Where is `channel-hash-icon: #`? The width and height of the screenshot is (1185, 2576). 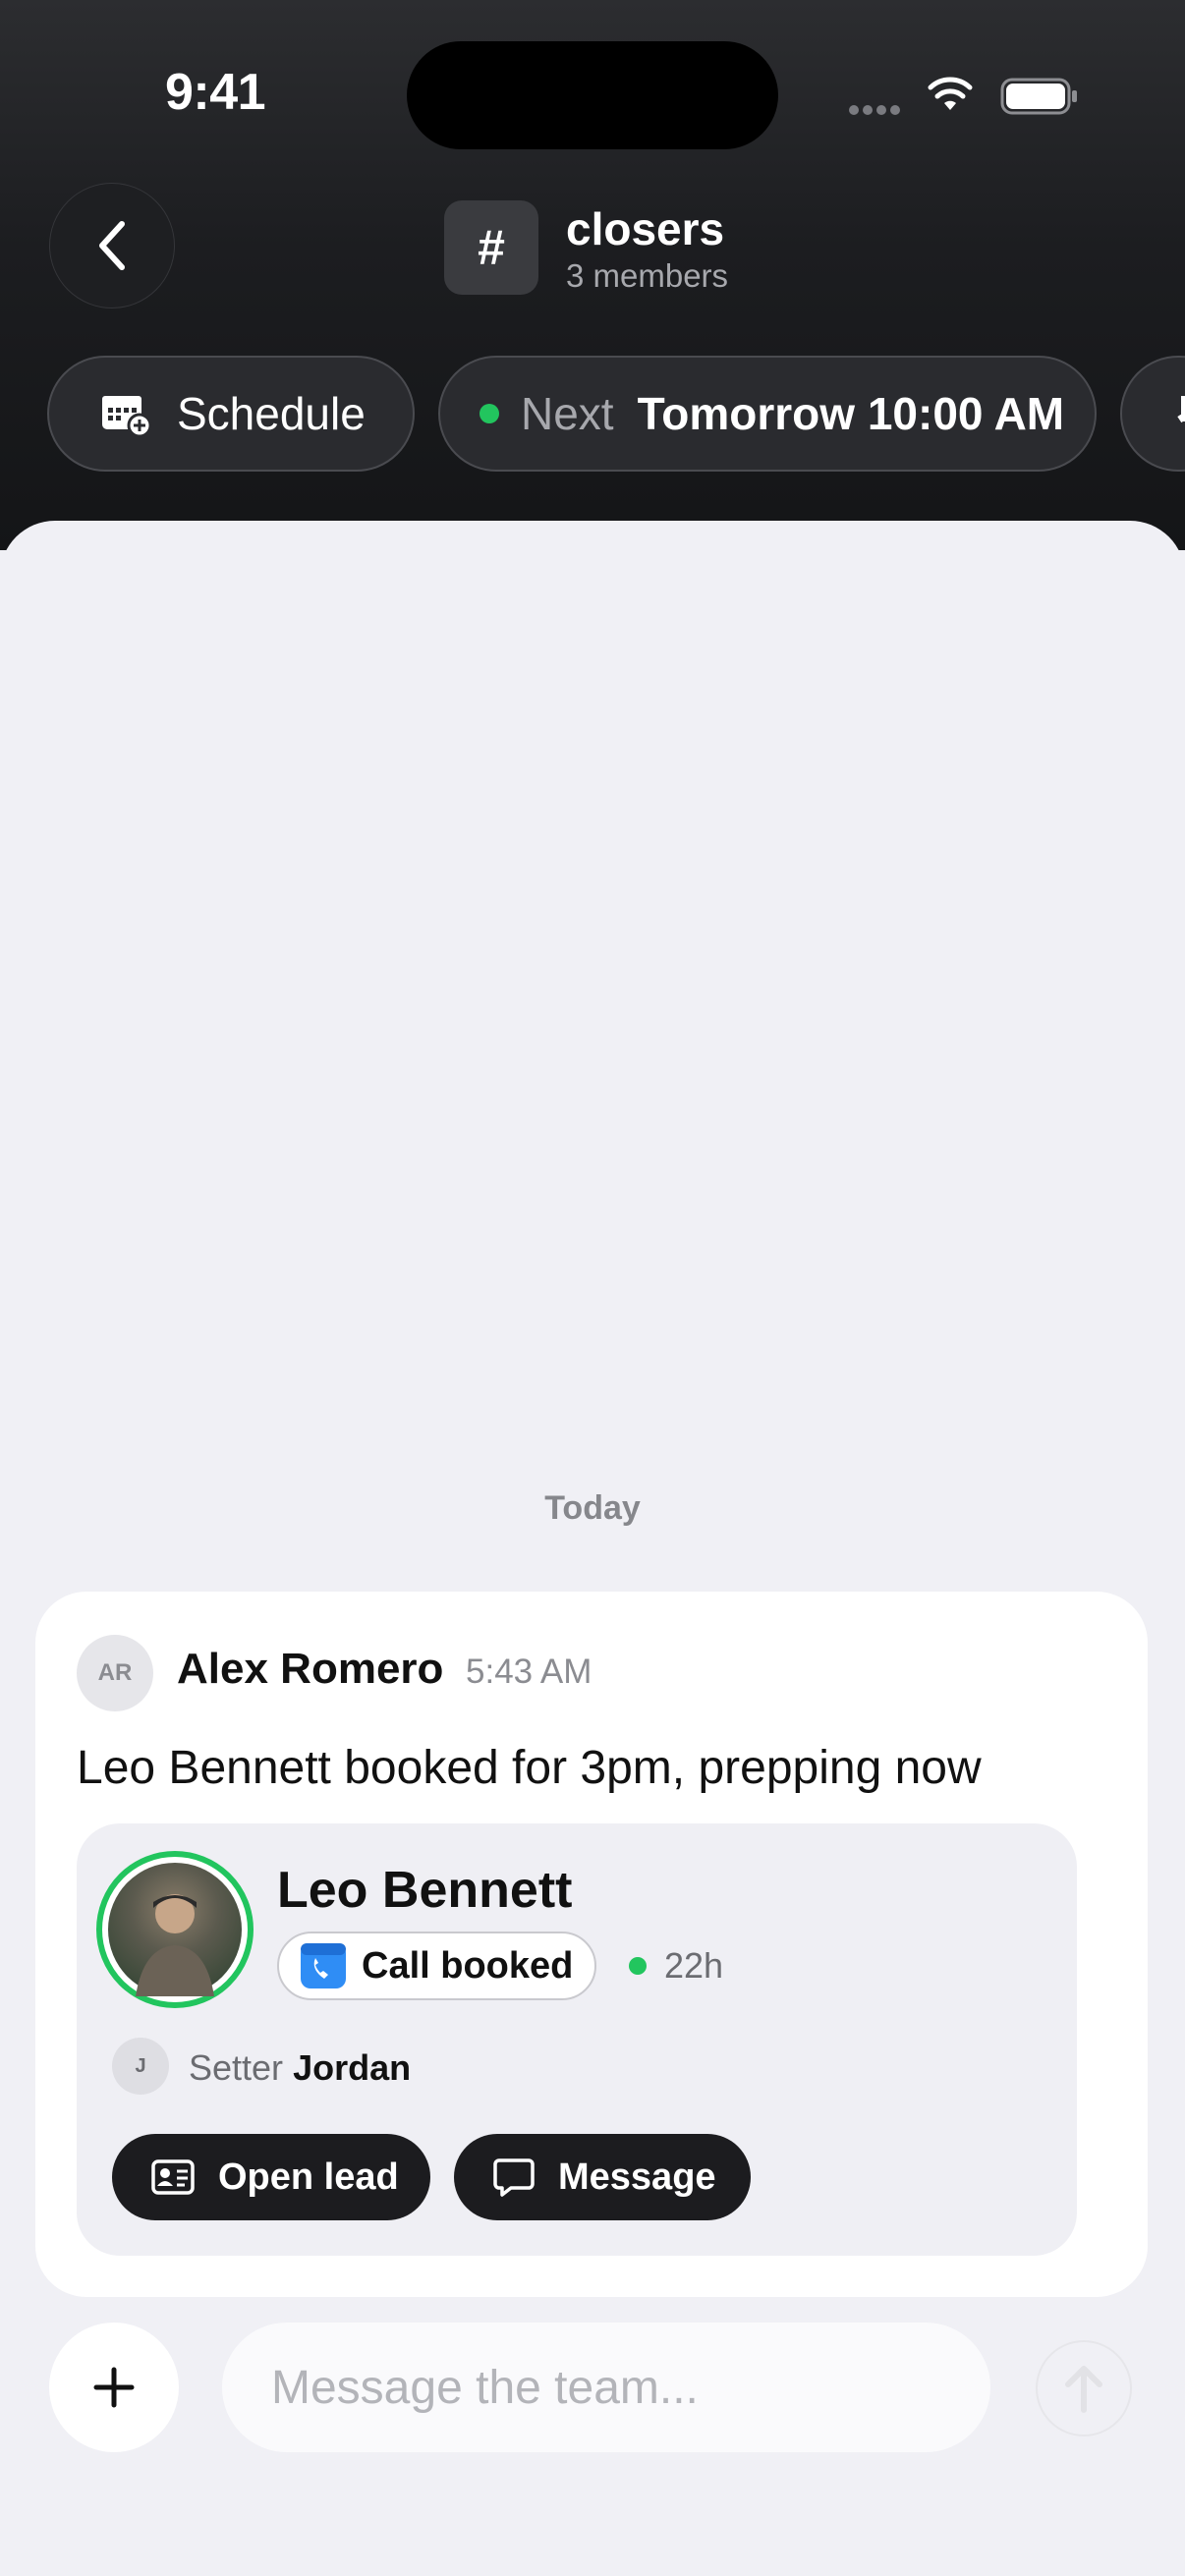 channel-hash-icon: # is located at coordinates (491, 247).